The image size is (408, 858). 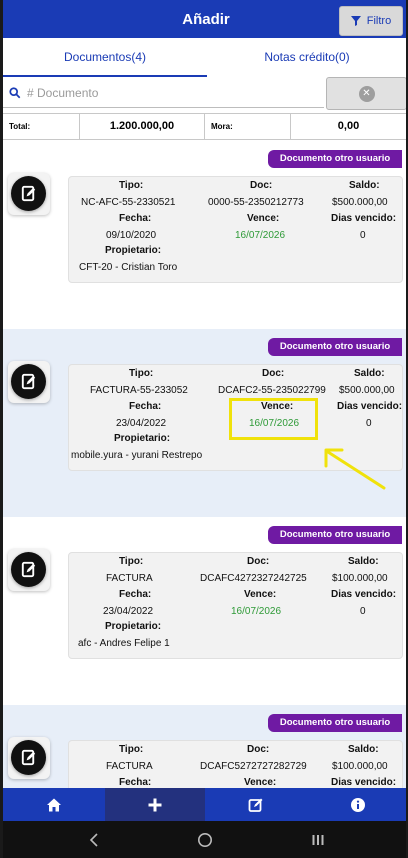 What do you see at coordinates (272, 390) in the screenshot?
I see `doc-value: DCAFC2-55-235022799` at bounding box center [272, 390].